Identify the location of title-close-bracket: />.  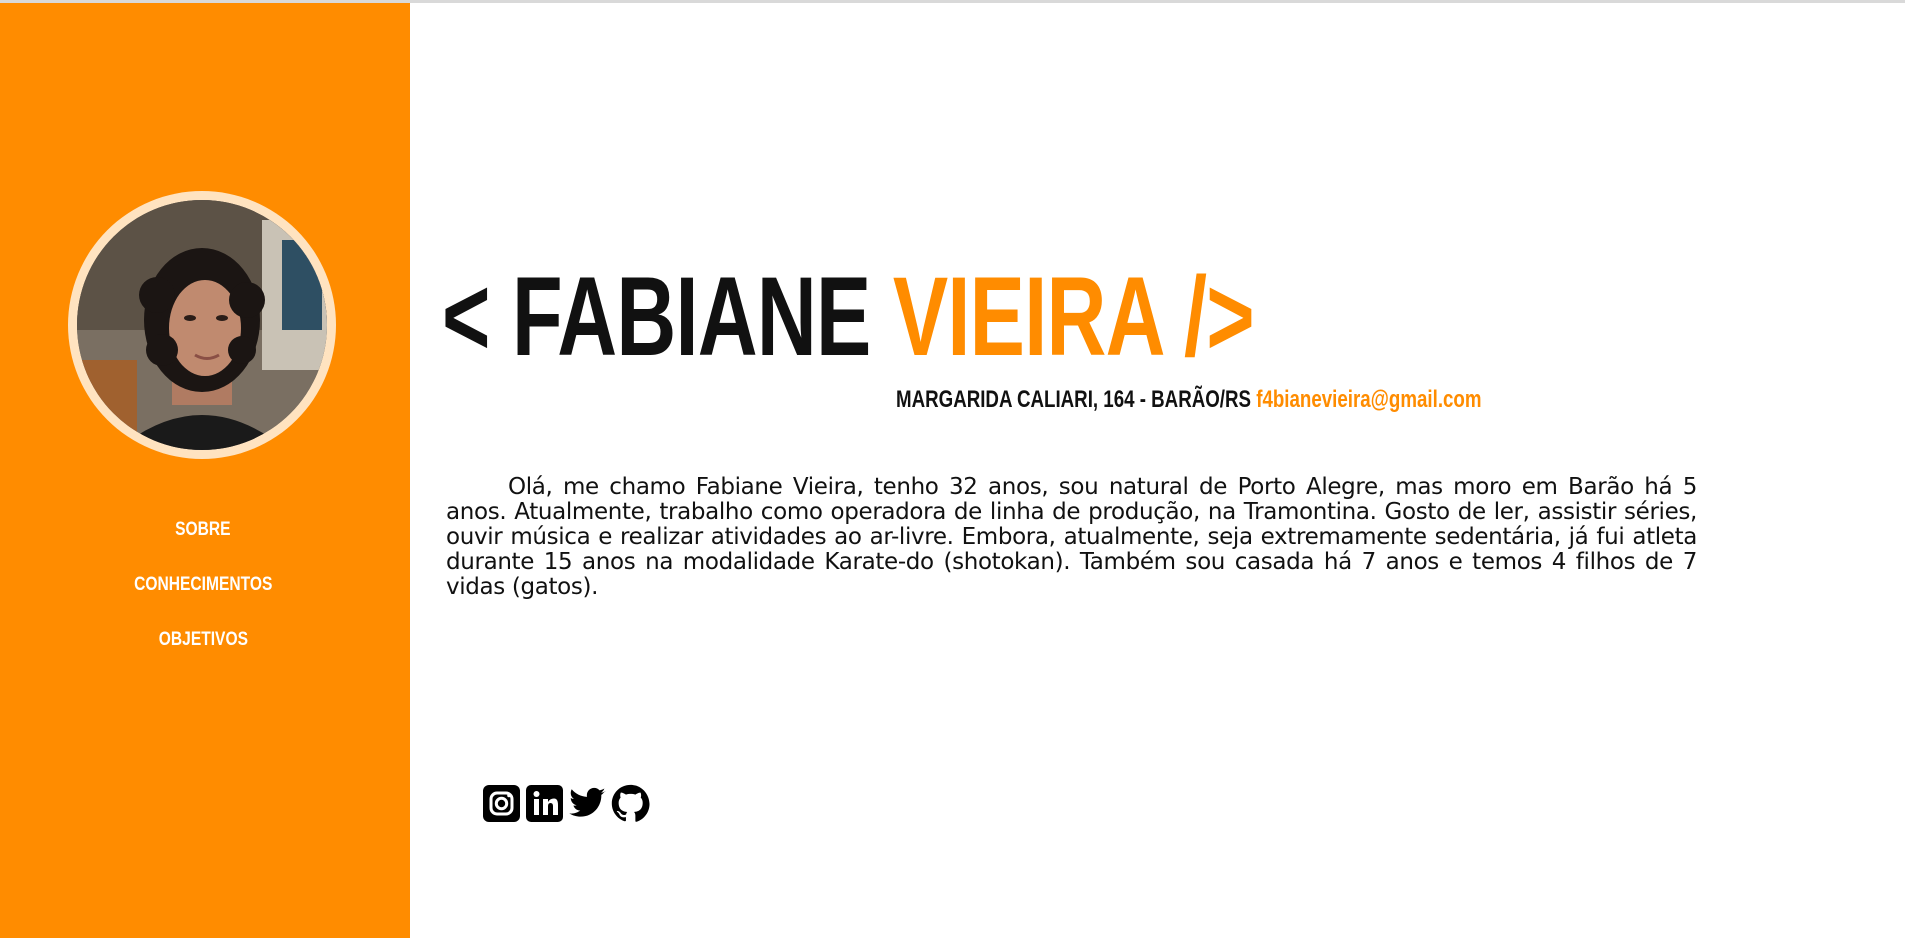
(1219, 316).